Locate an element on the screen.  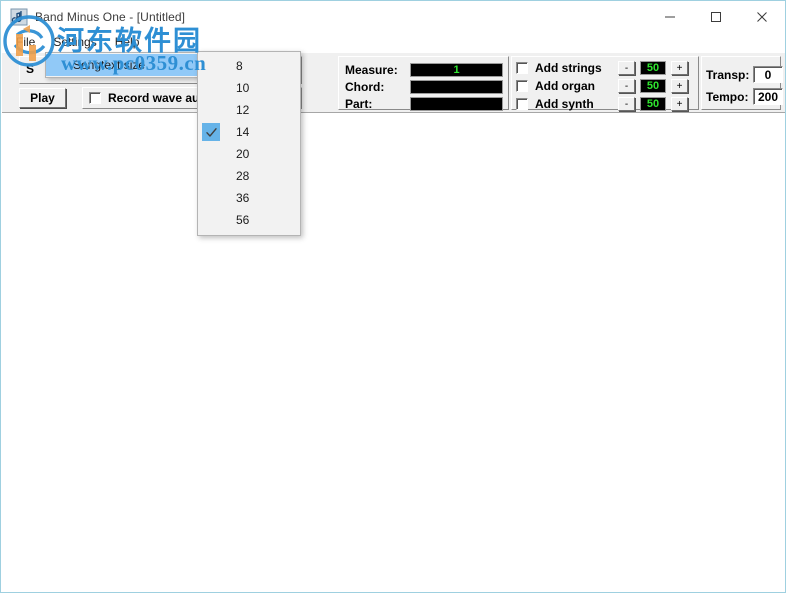
size-option-12-label: 12 is located at coordinates (243, 110).